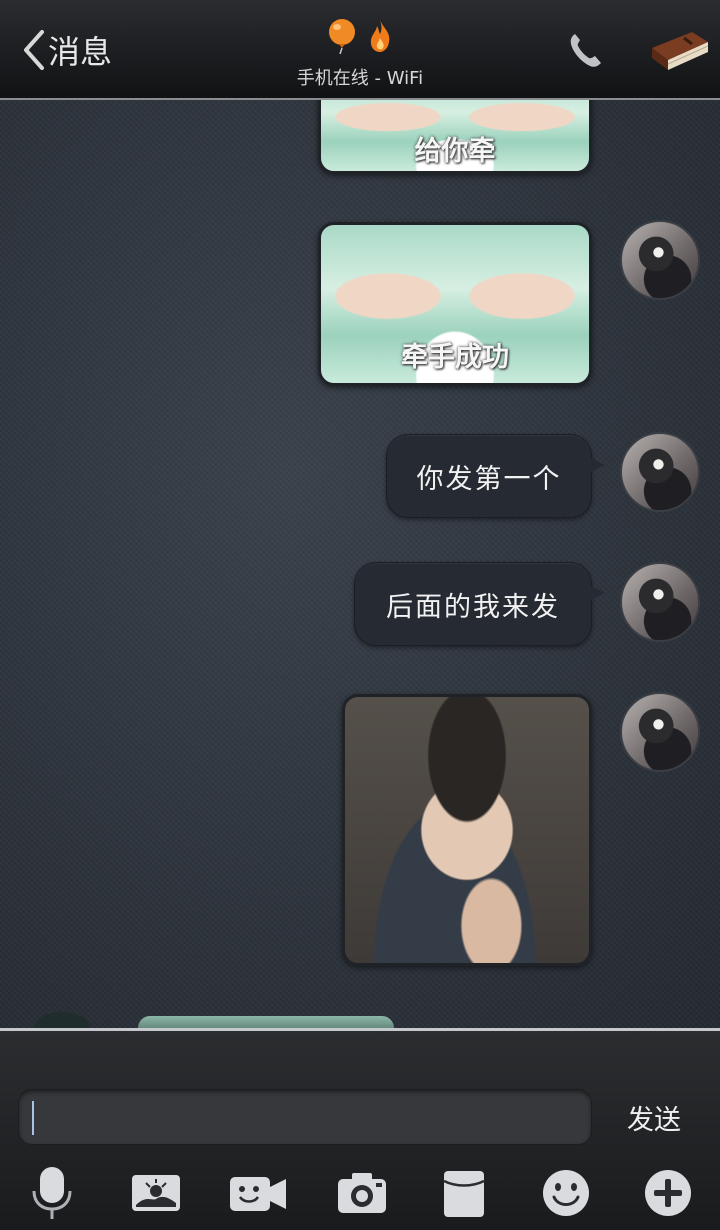  I want to click on toolbar, so click(360, 1194).